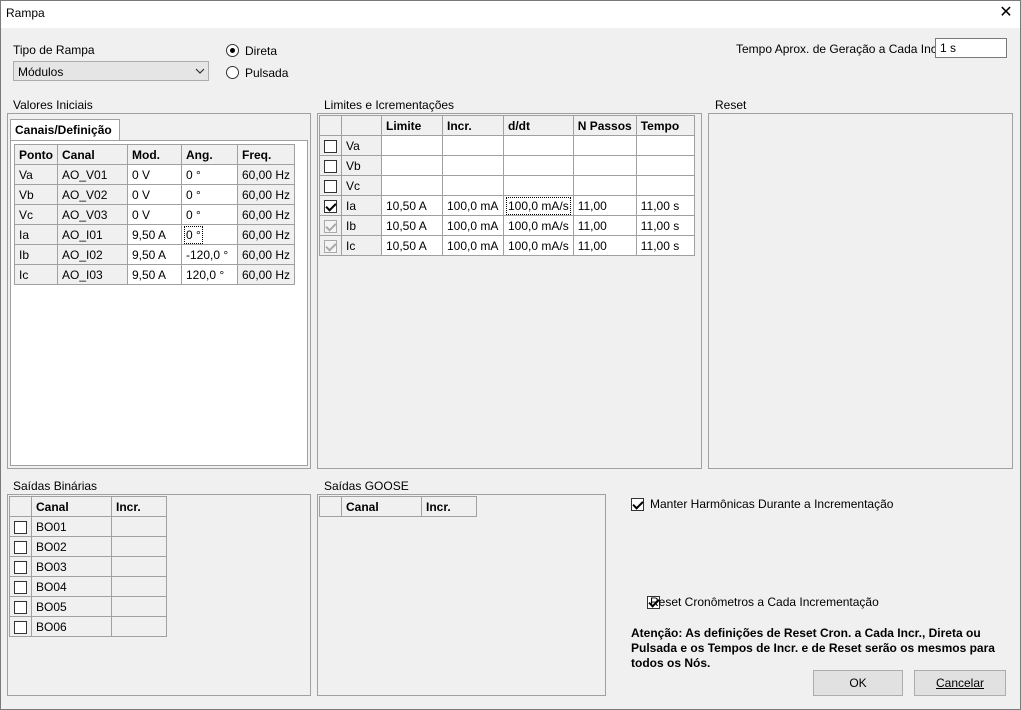 Image resolution: width=1021 pixels, height=710 pixels. I want to click on table-row: Ic 10,50 A 100,0 mA 100,0 mA/s 11,00 11,00 s, so click(507, 245).